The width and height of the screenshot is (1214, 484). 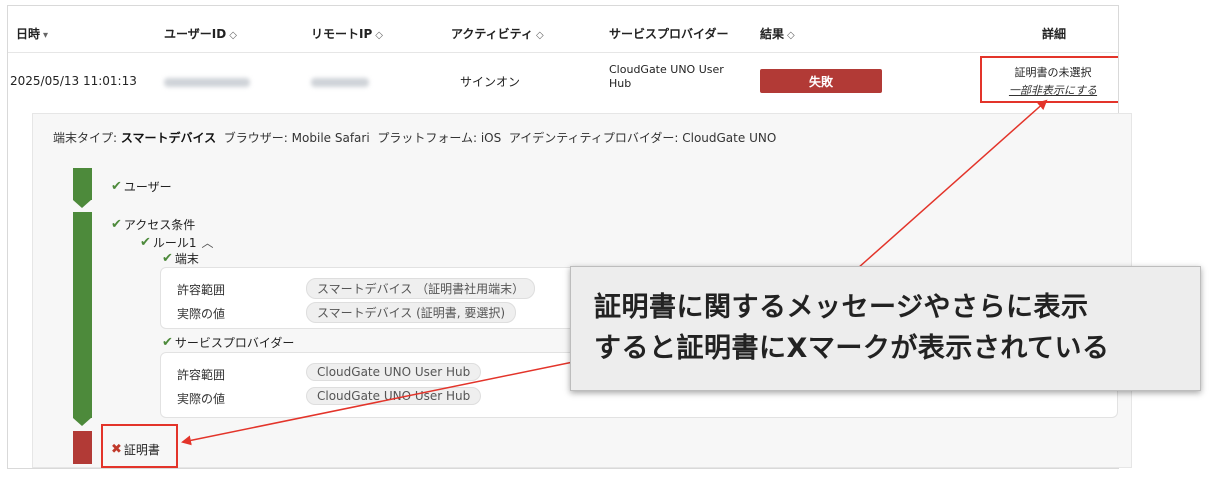 I want to click on column-result: 結果 ◇, so click(x=777, y=33).